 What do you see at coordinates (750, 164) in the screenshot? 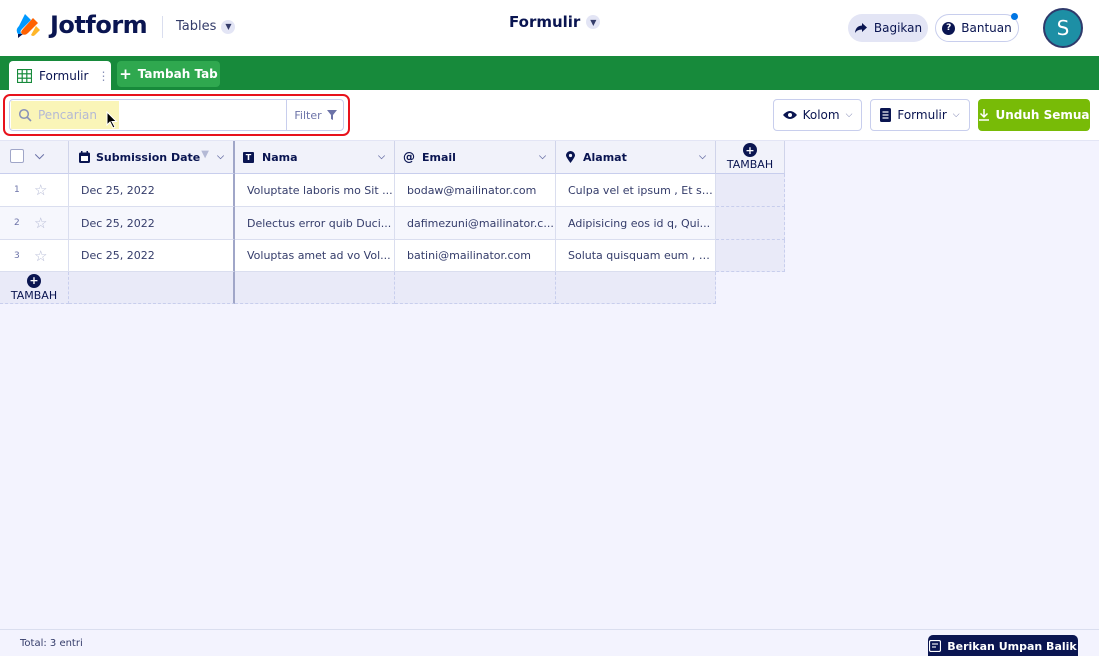
I see `add-column-label: TAMBAH` at bounding box center [750, 164].